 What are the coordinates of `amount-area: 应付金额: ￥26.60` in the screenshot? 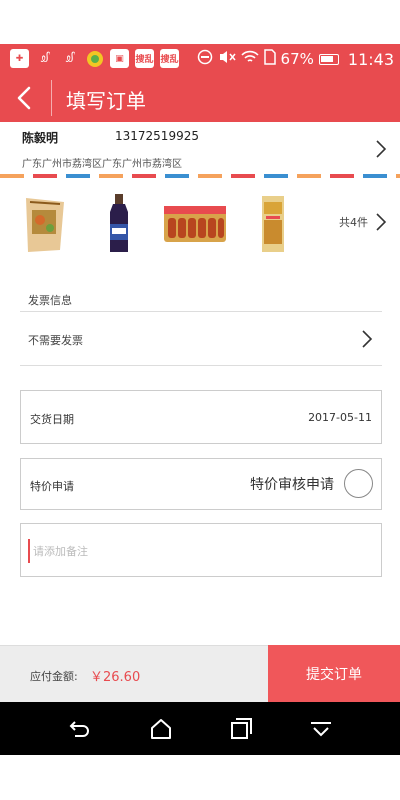 It's located at (134, 673).